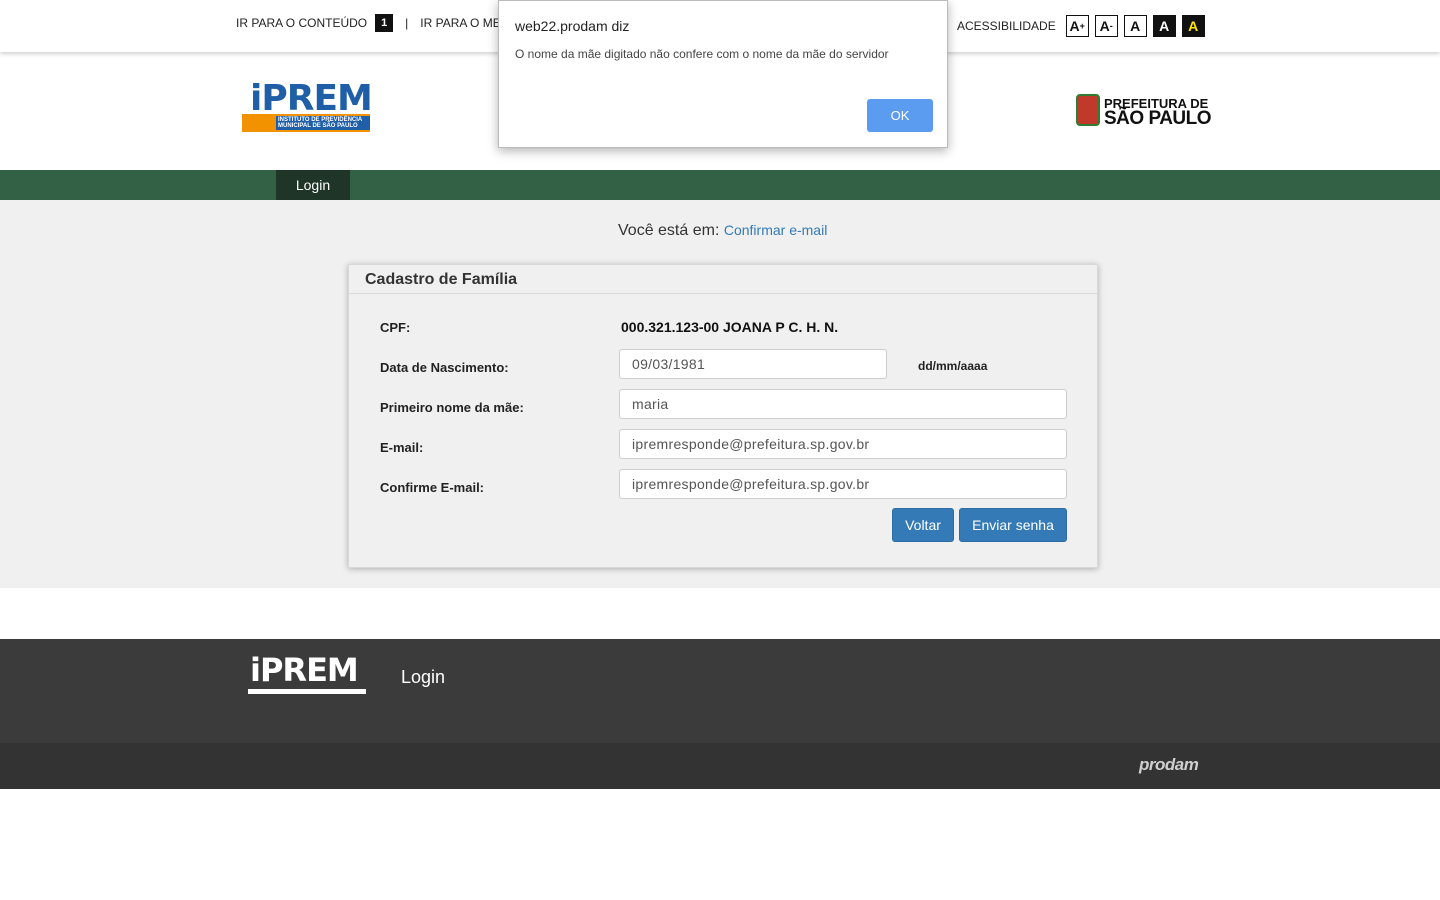 This screenshot has height=900, width=1440. I want to click on font-increase-sup: +, so click(1082, 26).